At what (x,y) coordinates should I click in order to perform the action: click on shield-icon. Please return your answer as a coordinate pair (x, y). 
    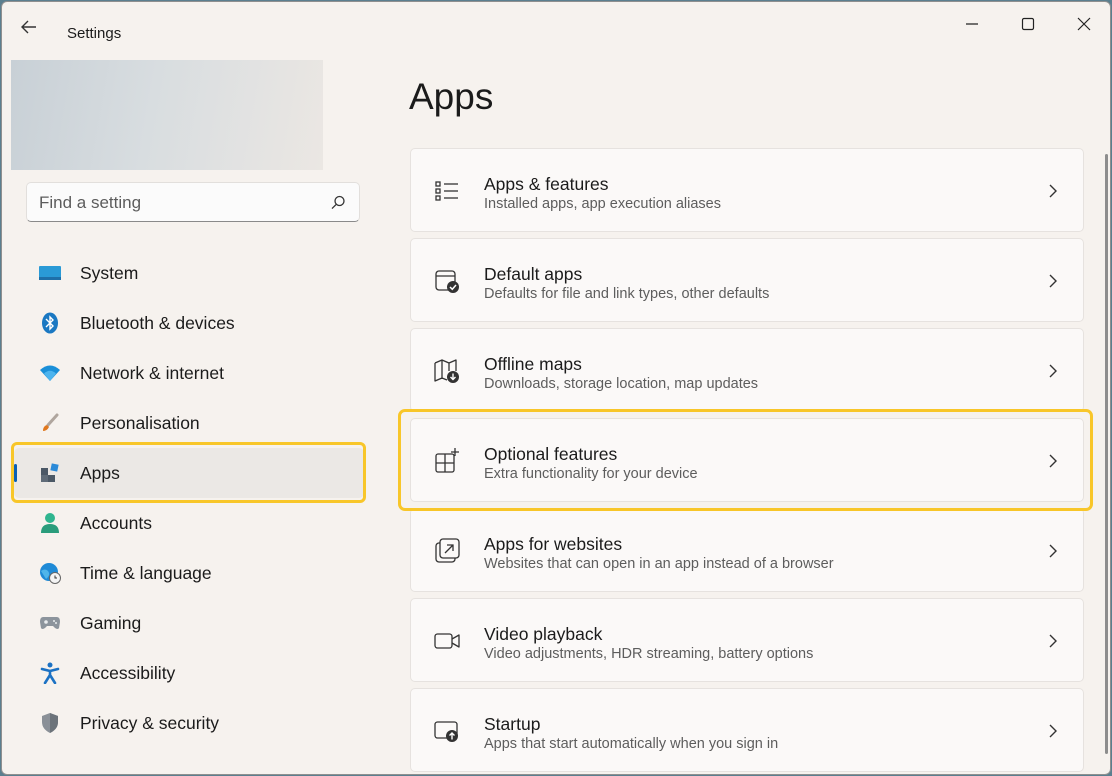
    Looking at the image, I should click on (50, 723).